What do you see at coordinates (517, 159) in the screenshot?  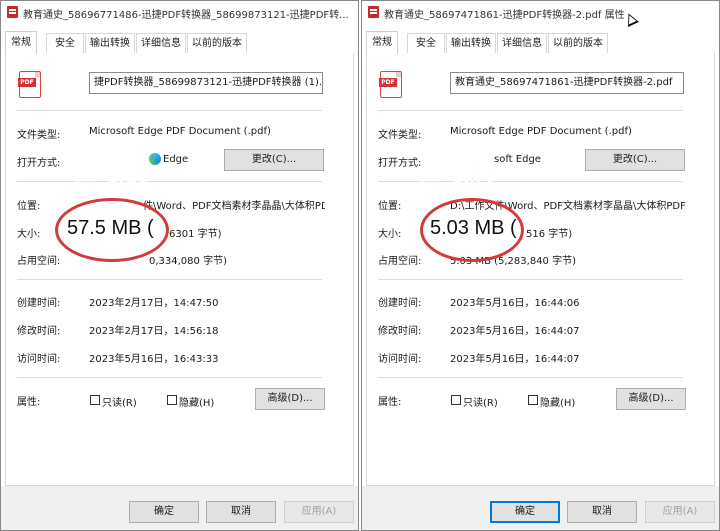 I see `open-with-value: soft Edge` at bounding box center [517, 159].